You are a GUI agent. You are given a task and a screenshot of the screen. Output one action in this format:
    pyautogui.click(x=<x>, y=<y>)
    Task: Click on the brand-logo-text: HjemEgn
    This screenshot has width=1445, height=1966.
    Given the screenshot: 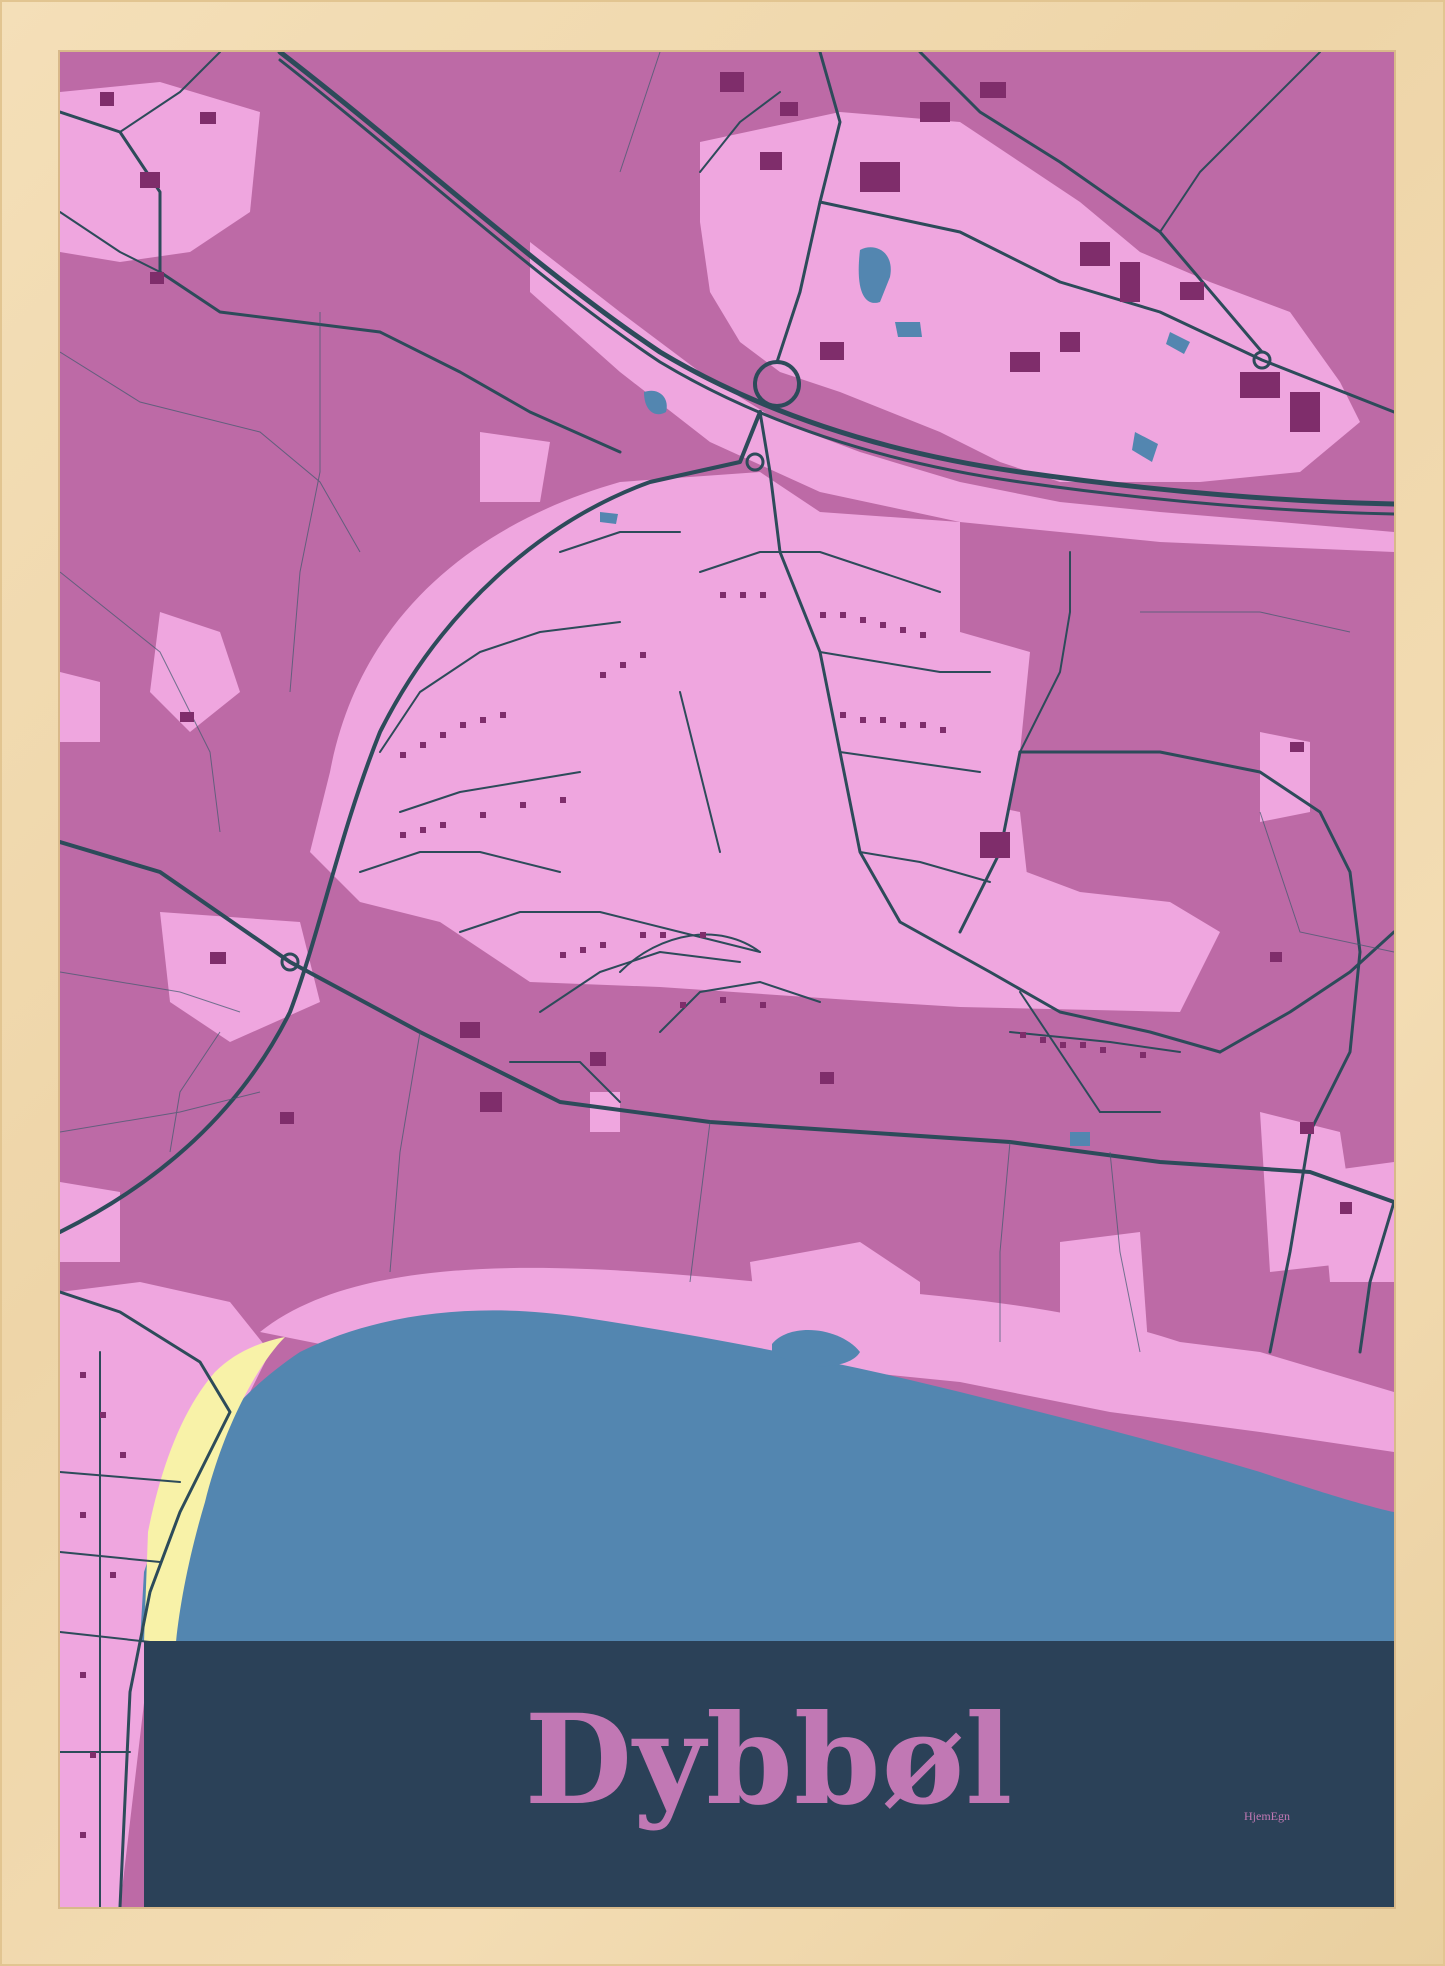 What is the action you would take?
    pyautogui.click(x=1267, y=1816)
    